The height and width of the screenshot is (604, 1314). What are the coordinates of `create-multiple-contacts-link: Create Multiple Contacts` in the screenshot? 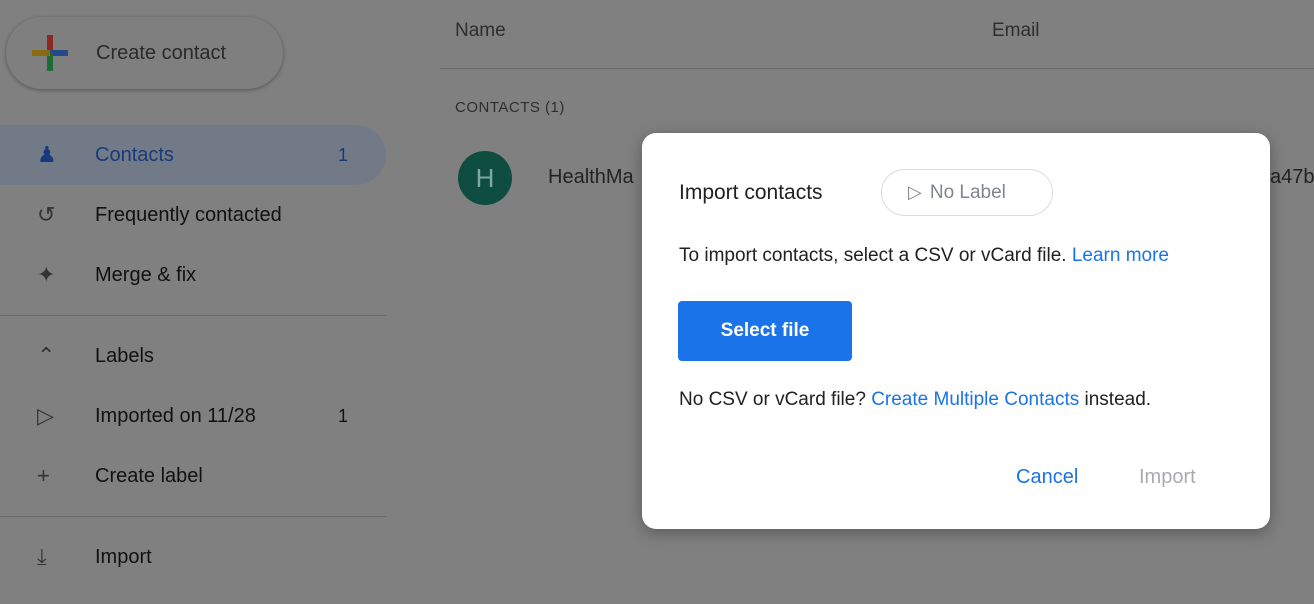 It's located at (975, 399).